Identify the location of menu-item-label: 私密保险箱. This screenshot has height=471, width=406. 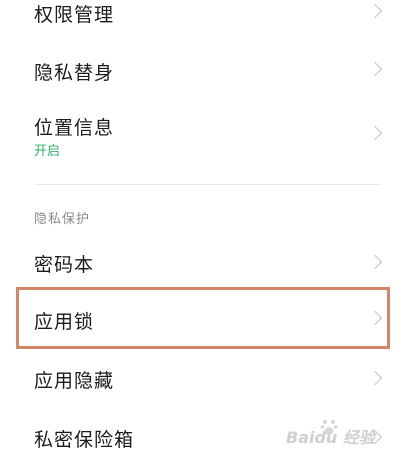
(84, 440).